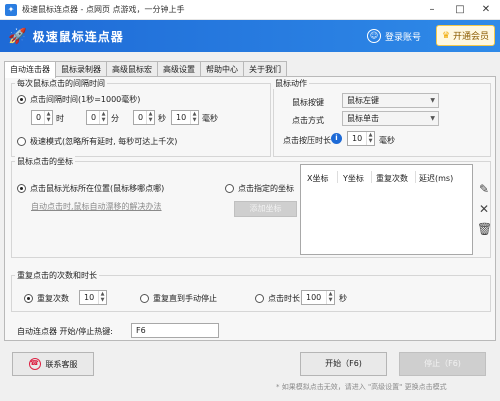  I want to click on minutes-spinner: 0 ▲ ▼, so click(97, 117).